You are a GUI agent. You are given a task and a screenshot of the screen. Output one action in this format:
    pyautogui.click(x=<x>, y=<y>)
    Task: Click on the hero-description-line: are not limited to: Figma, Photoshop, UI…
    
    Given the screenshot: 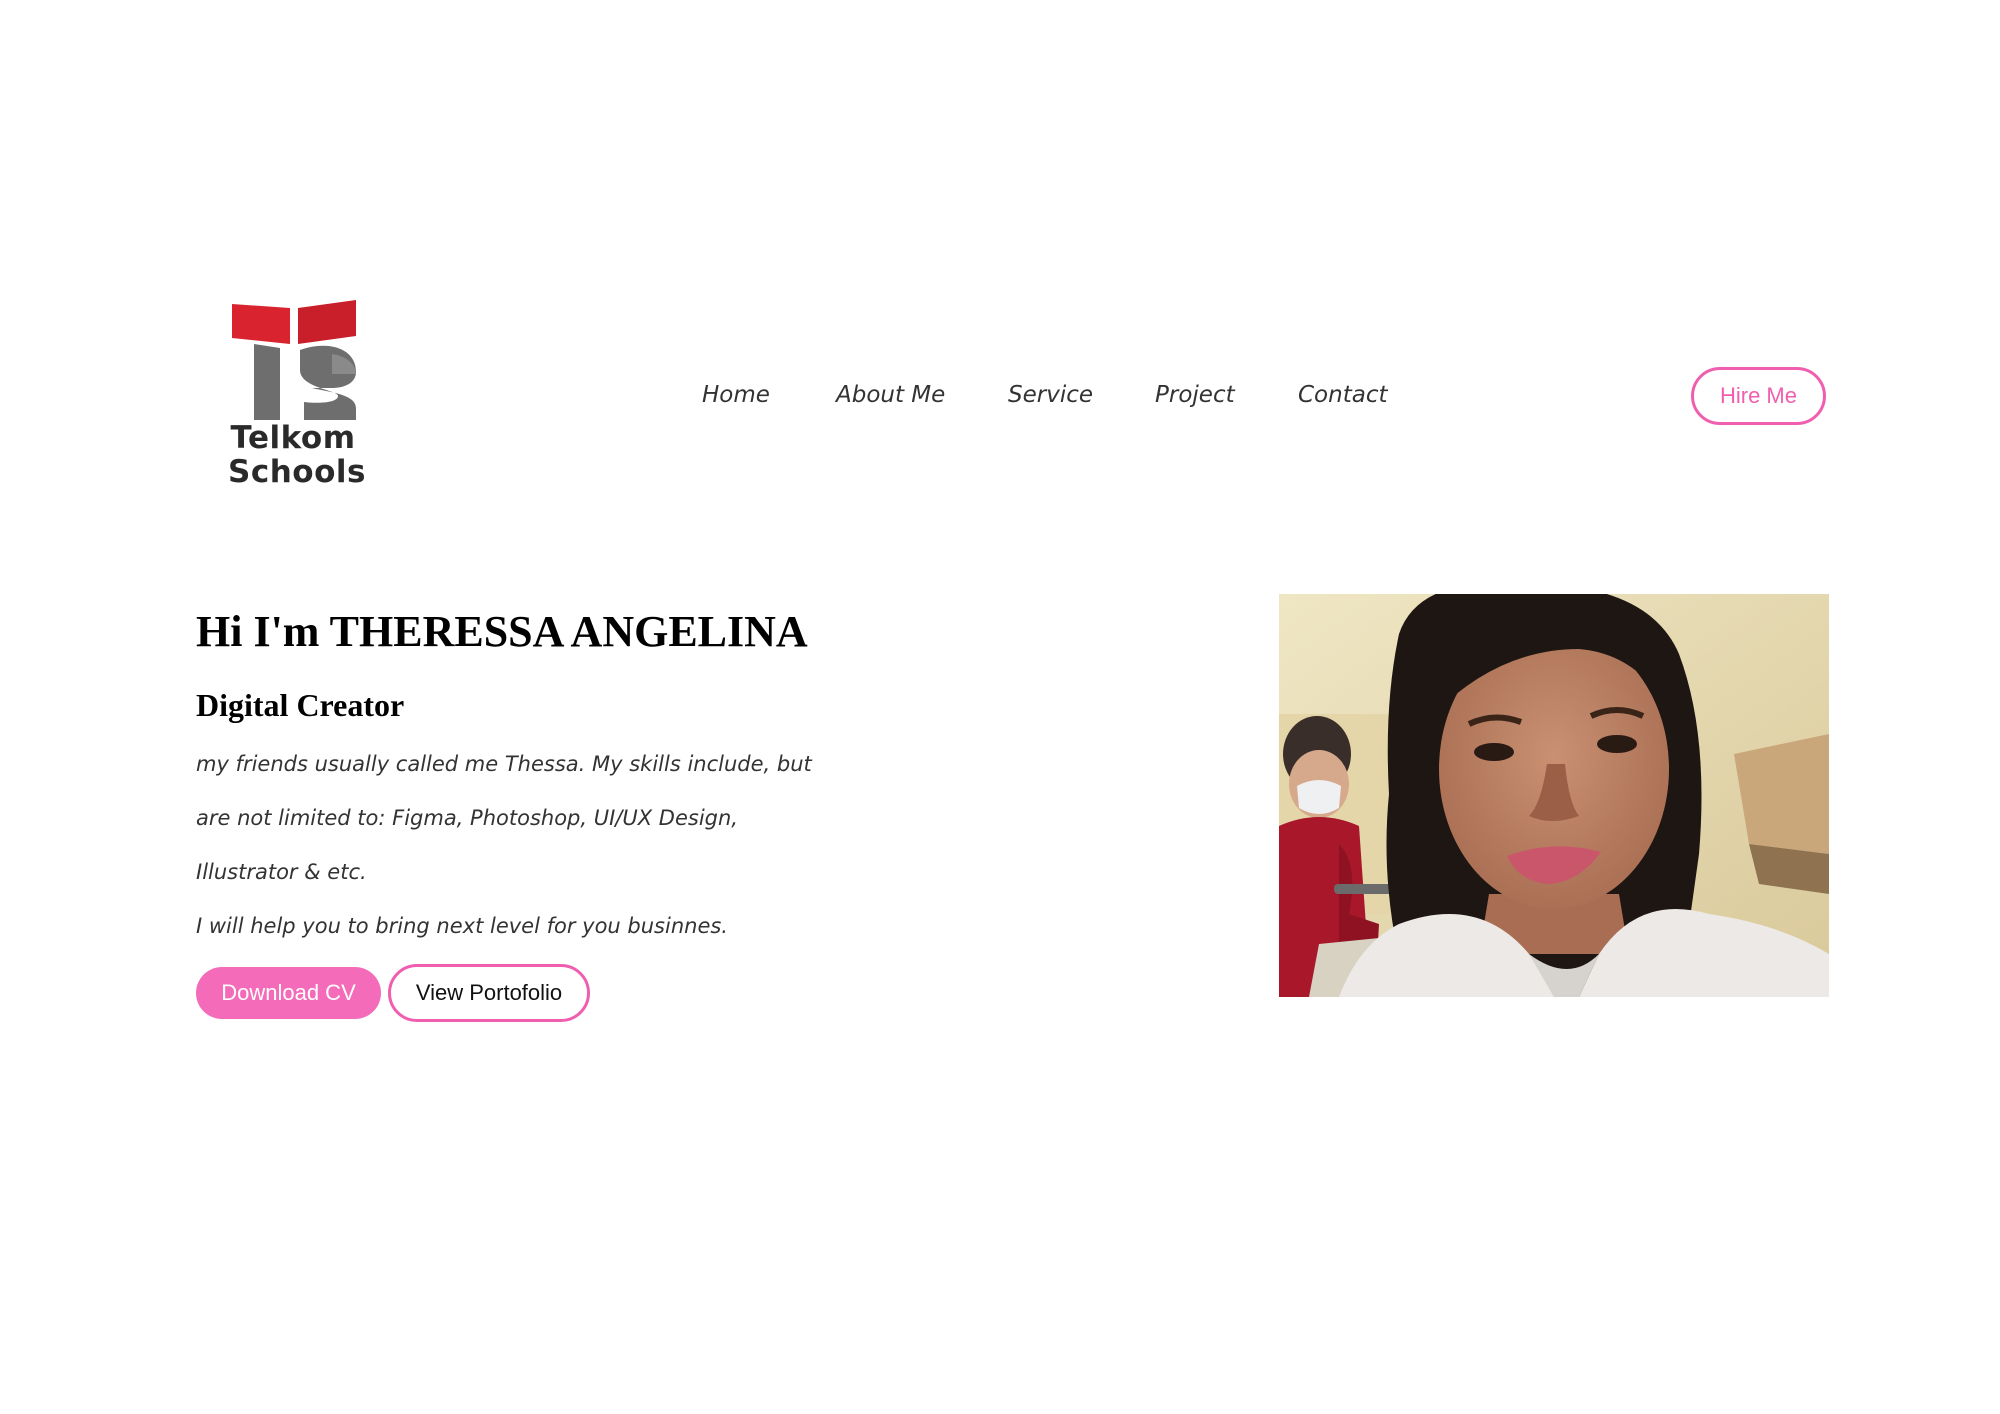 What is the action you would take?
    pyautogui.click(x=467, y=818)
    